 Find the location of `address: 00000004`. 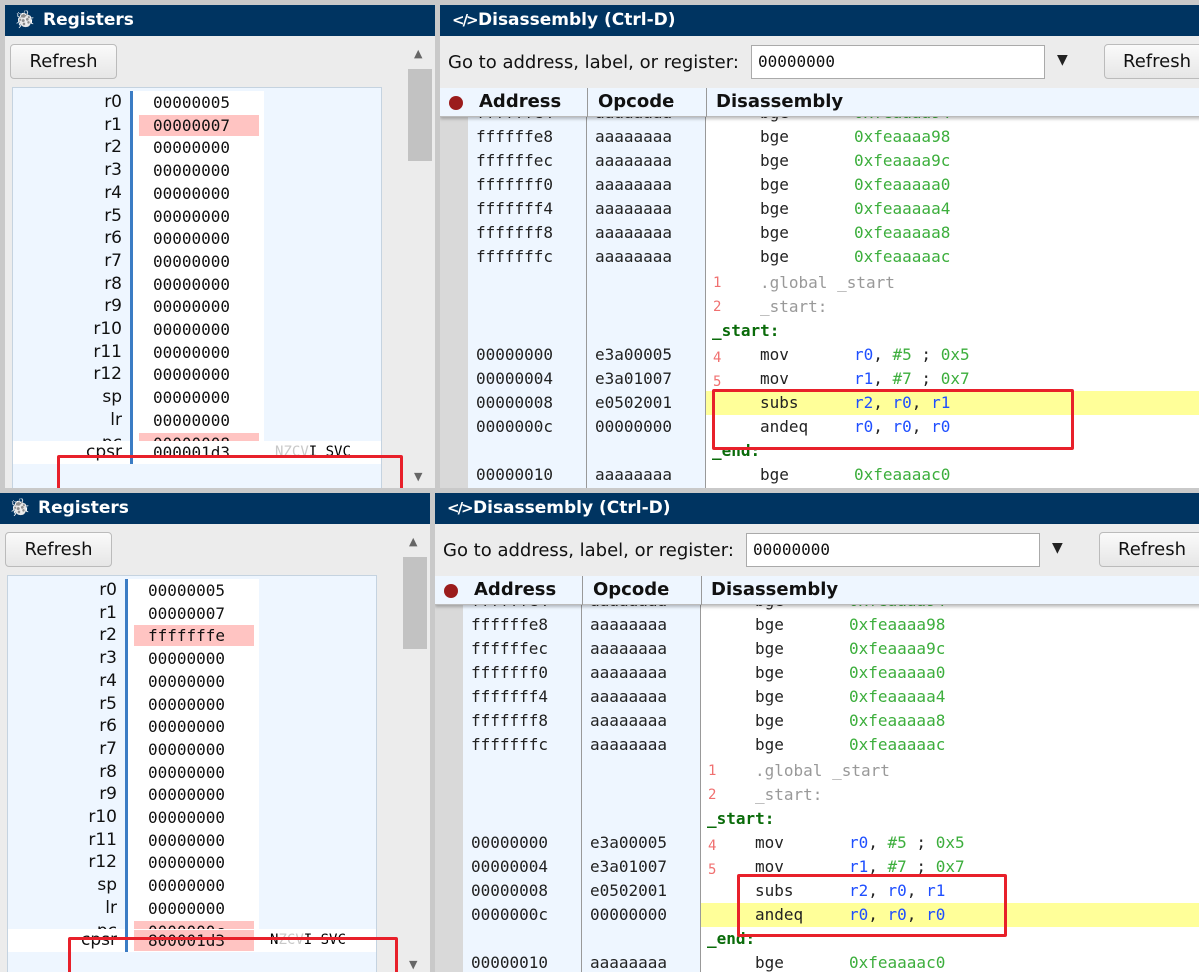

address: 00000004 is located at coordinates (515, 378).